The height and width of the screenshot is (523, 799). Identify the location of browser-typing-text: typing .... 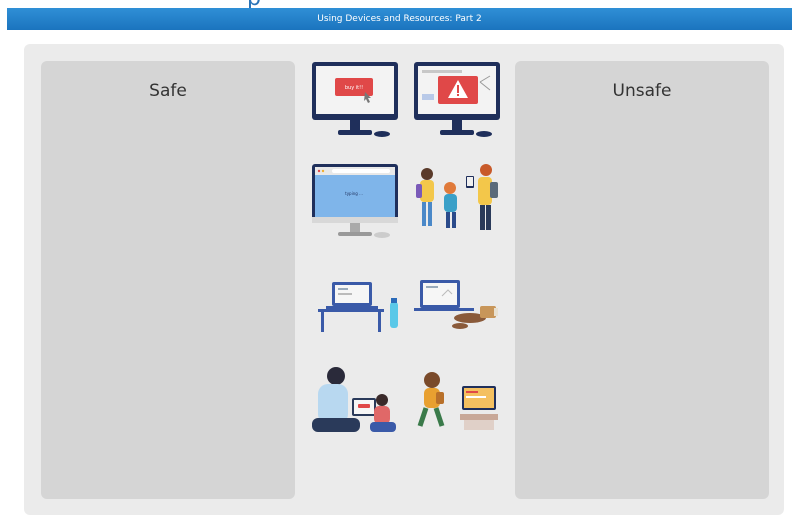
(354, 193).